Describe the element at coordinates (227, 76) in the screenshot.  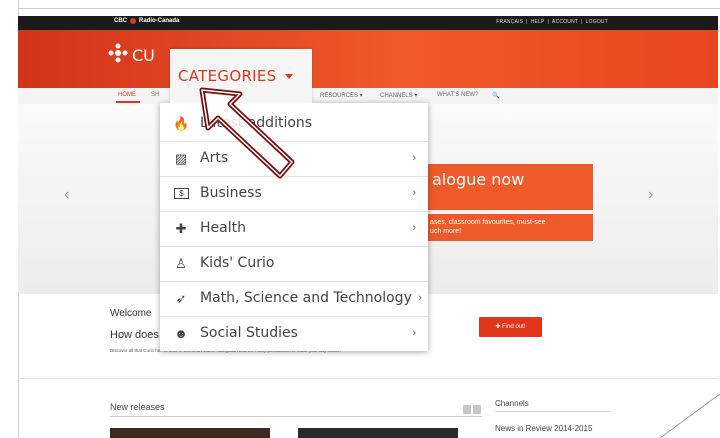
I see `categories-label: CATEGORIES` at that location.